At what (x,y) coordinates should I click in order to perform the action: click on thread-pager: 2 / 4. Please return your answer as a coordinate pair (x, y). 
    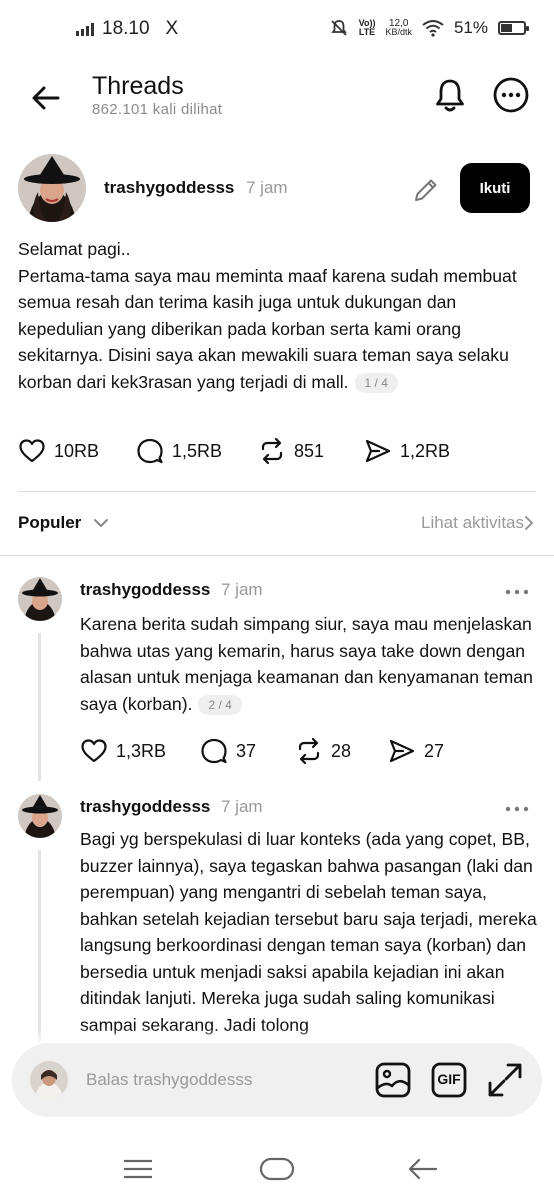
    Looking at the image, I should click on (220, 704).